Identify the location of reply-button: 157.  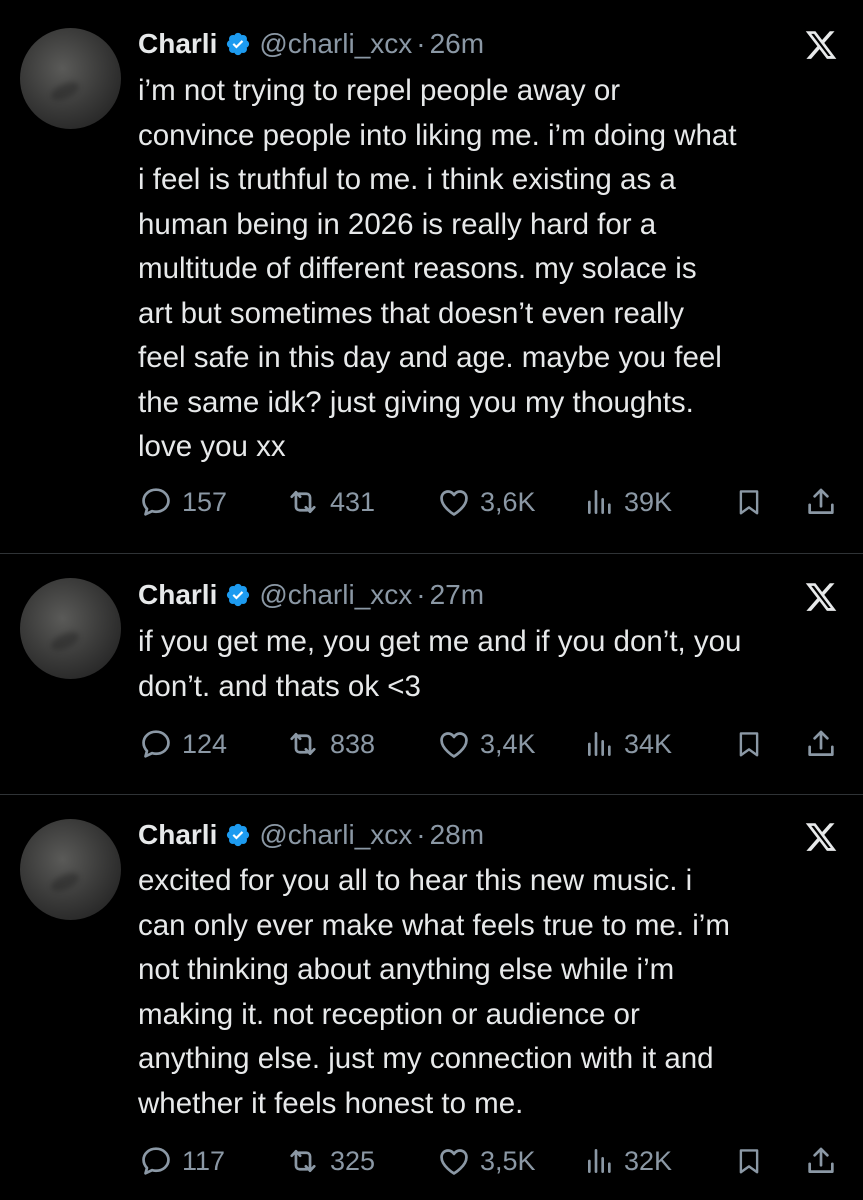
(182, 502).